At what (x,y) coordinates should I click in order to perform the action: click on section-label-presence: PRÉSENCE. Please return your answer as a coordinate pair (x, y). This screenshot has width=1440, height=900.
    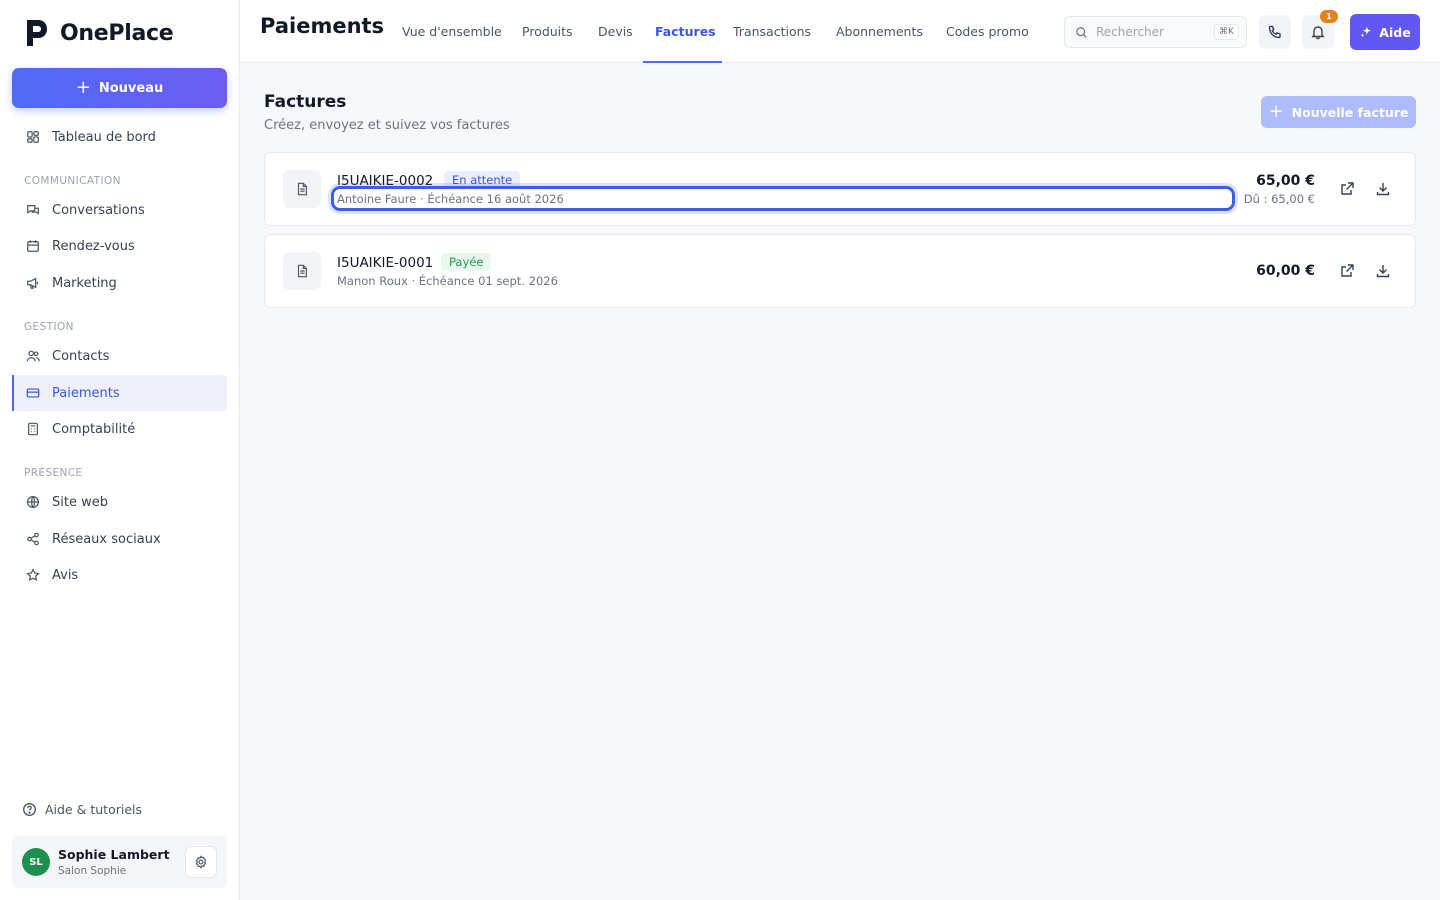
    Looking at the image, I should click on (53, 473).